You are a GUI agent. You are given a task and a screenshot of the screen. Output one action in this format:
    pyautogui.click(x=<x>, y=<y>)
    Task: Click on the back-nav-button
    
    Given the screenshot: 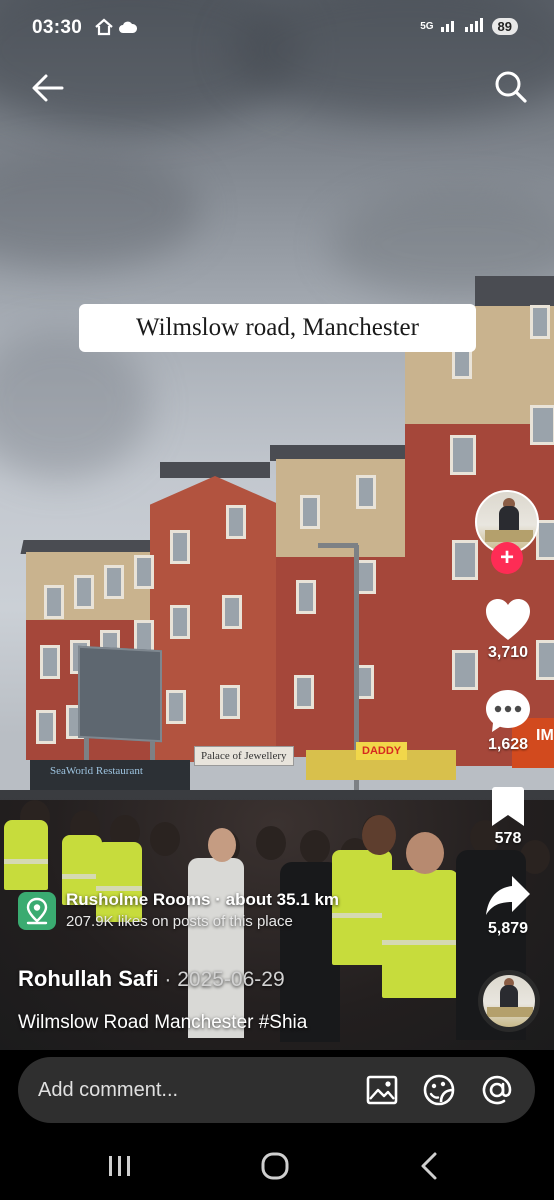 What is the action you would take?
    pyautogui.click(x=430, y=1166)
    